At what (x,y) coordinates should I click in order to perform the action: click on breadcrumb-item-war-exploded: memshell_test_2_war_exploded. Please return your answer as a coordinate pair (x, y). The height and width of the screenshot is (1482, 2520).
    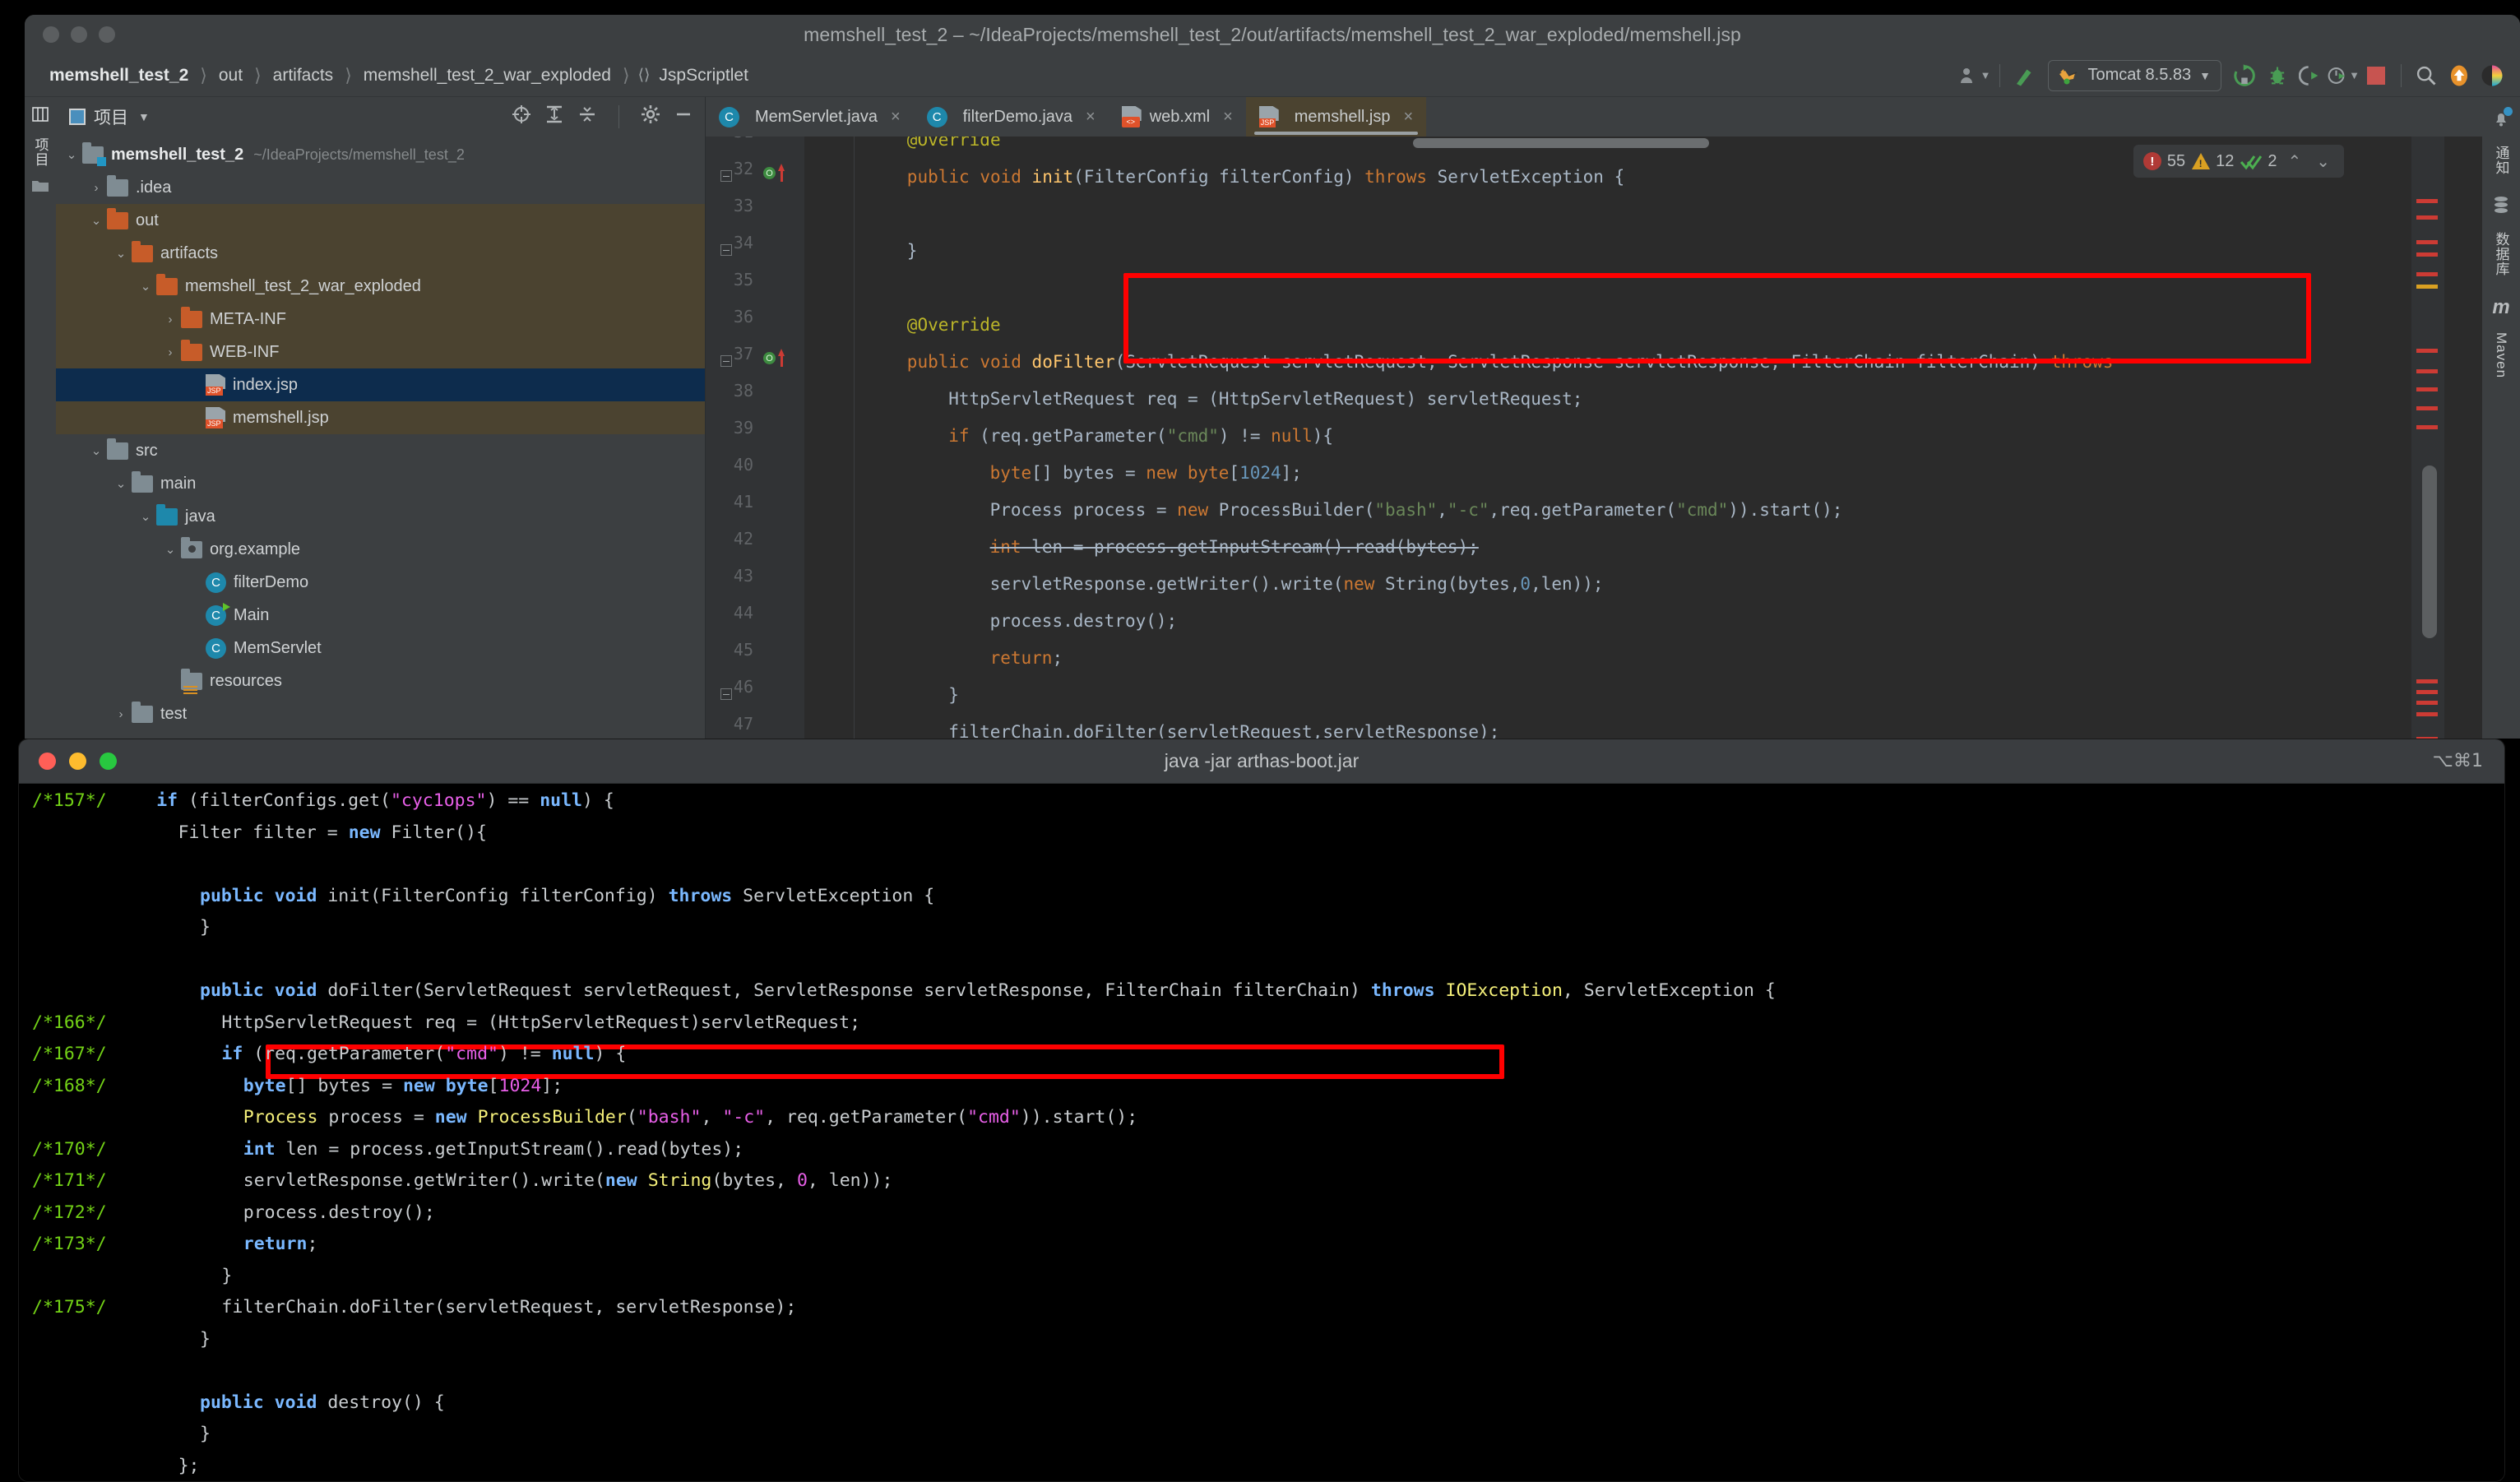
    Looking at the image, I should click on (487, 75).